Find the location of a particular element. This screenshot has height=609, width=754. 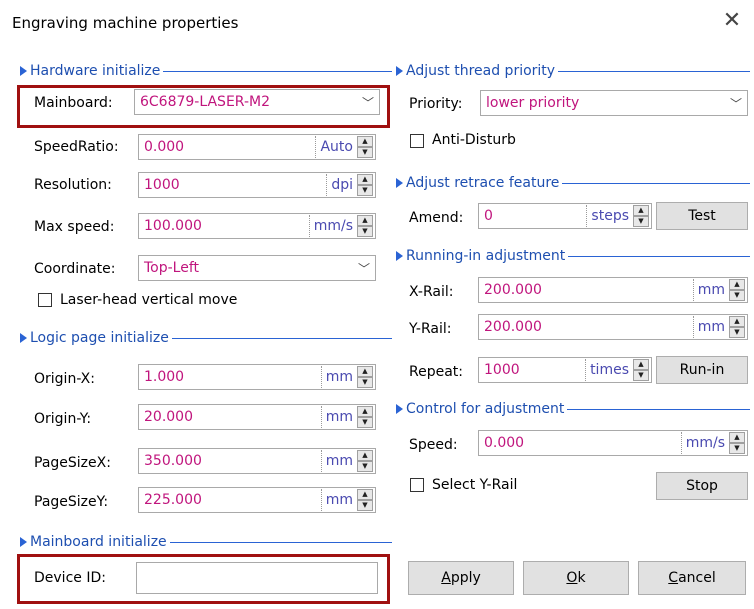

resolution-field: 1000 dpi ▲ ▼ is located at coordinates (257, 185).